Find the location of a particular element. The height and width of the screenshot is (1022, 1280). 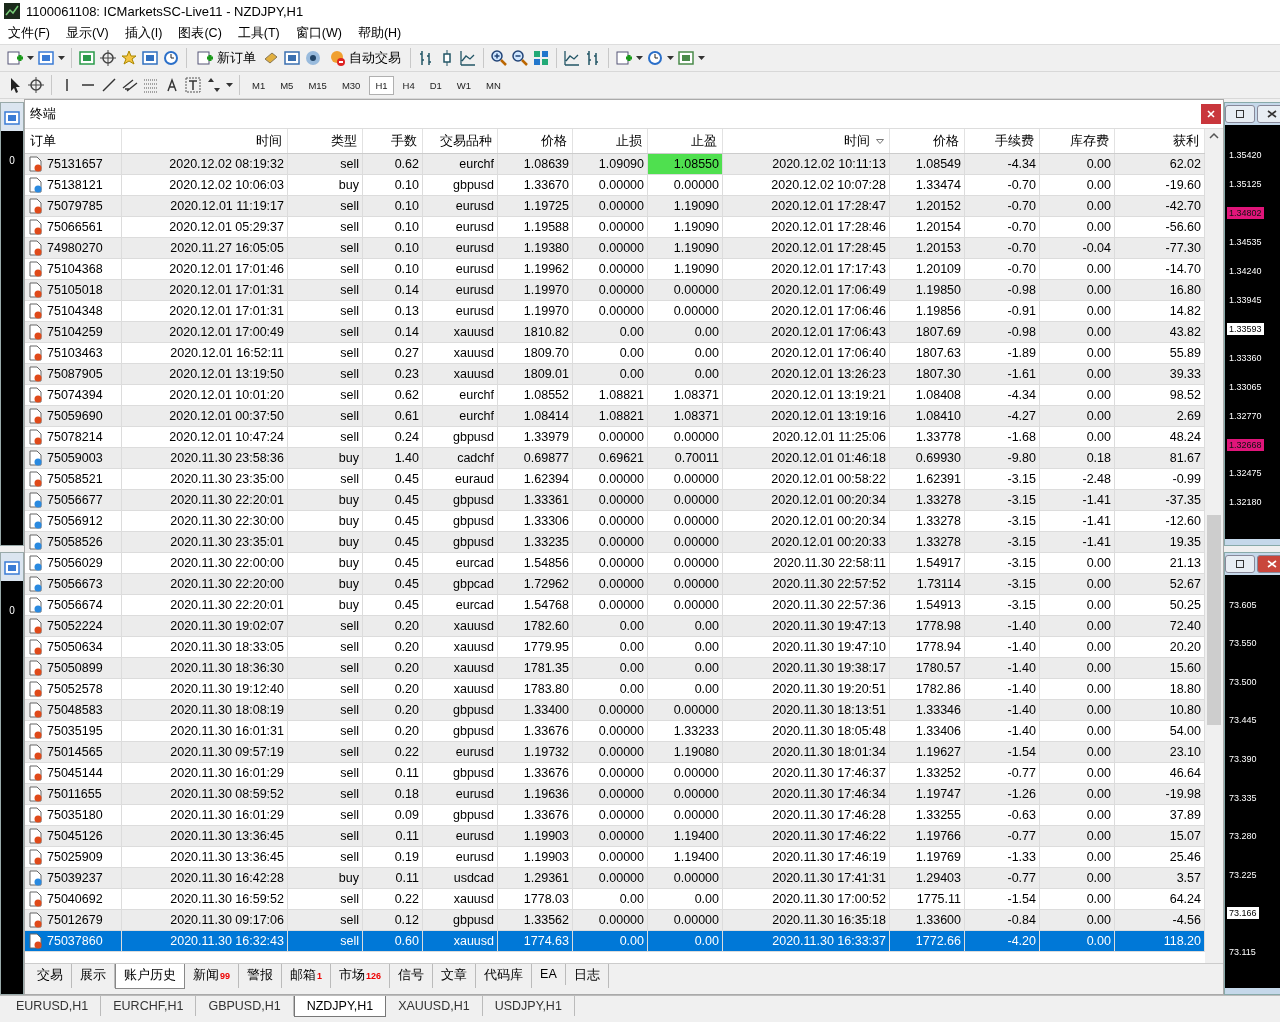

table-row: 75056912 2020.11.30 22:30:00 buy 0.45 gbpusd 1.33306 0.00000 0.00000 2020.12.01 00:20:34 1.33278 -3.15 -1.41 -12.60 is located at coordinates (615, 521).